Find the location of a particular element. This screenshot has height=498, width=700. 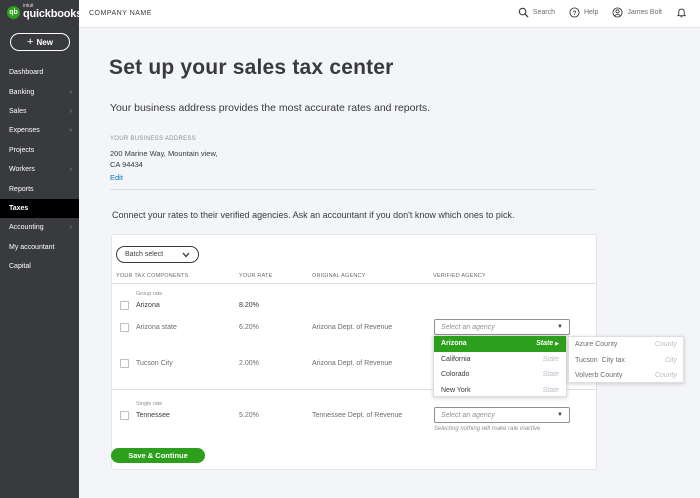

sidebar-item-projects: Projects is located at coordinates (39, 150).